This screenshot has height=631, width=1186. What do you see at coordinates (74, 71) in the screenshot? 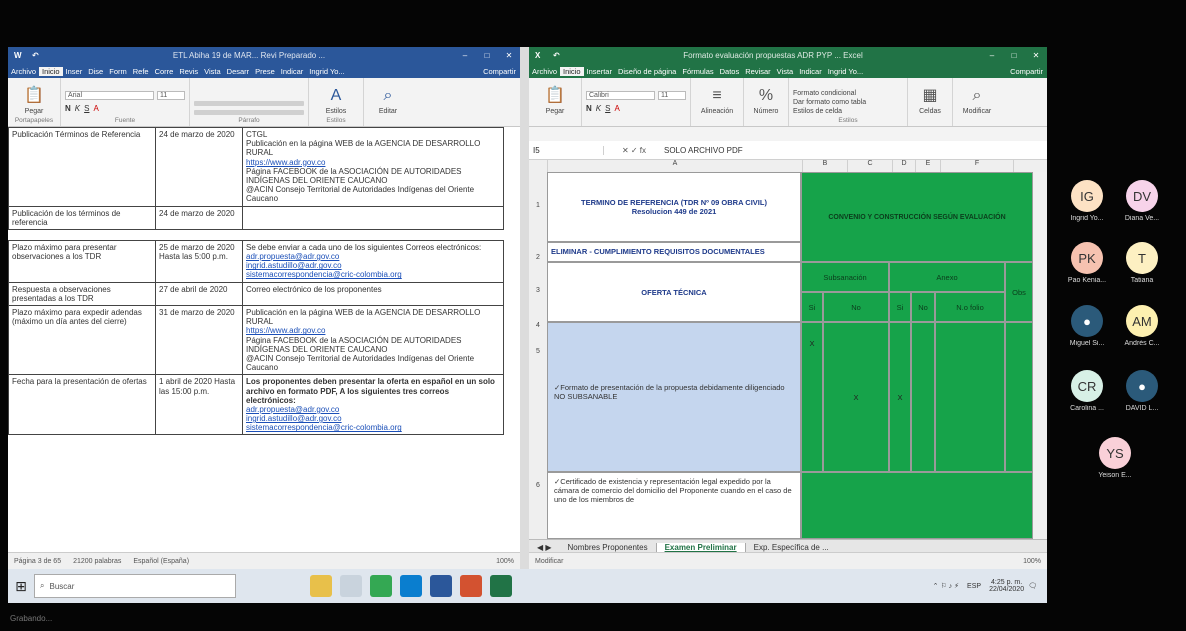
I see `tab-insertar: Inser` at bounding box center [74, 71].